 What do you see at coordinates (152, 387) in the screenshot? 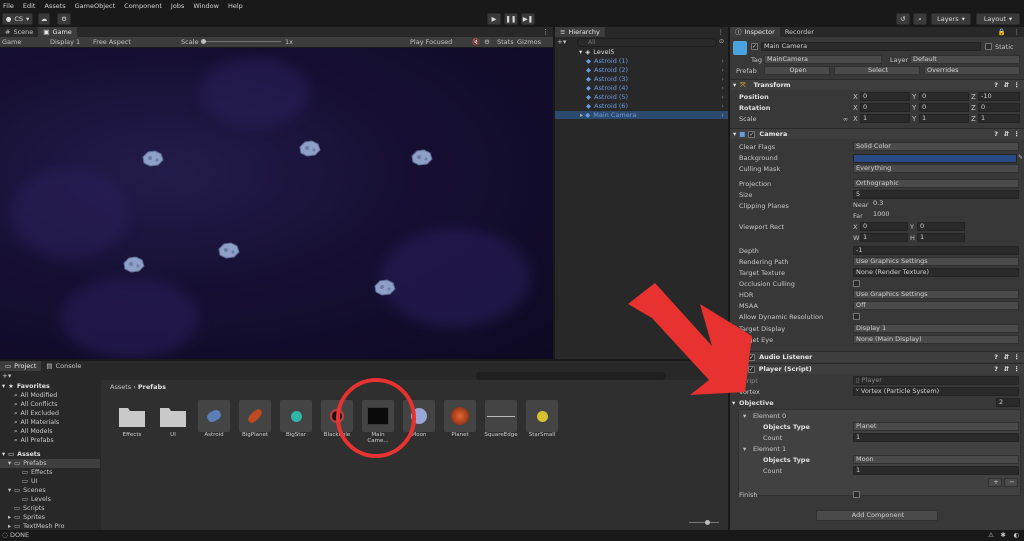
I see `breadcrumb-prefabs: Prefabs` at bounding box center [152, 387].